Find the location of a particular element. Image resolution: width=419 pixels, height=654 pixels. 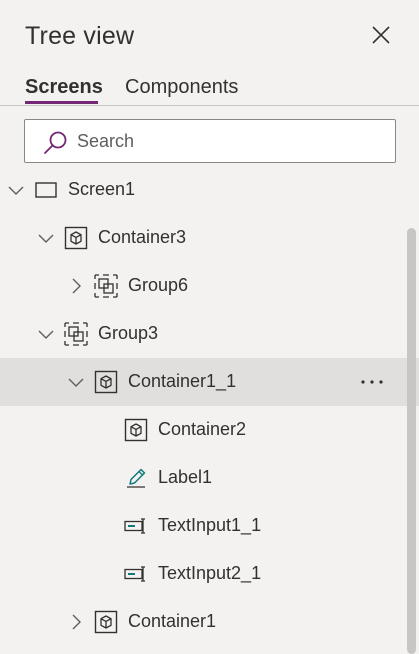

active-tab-indicator is located at coordinates (61, 102).